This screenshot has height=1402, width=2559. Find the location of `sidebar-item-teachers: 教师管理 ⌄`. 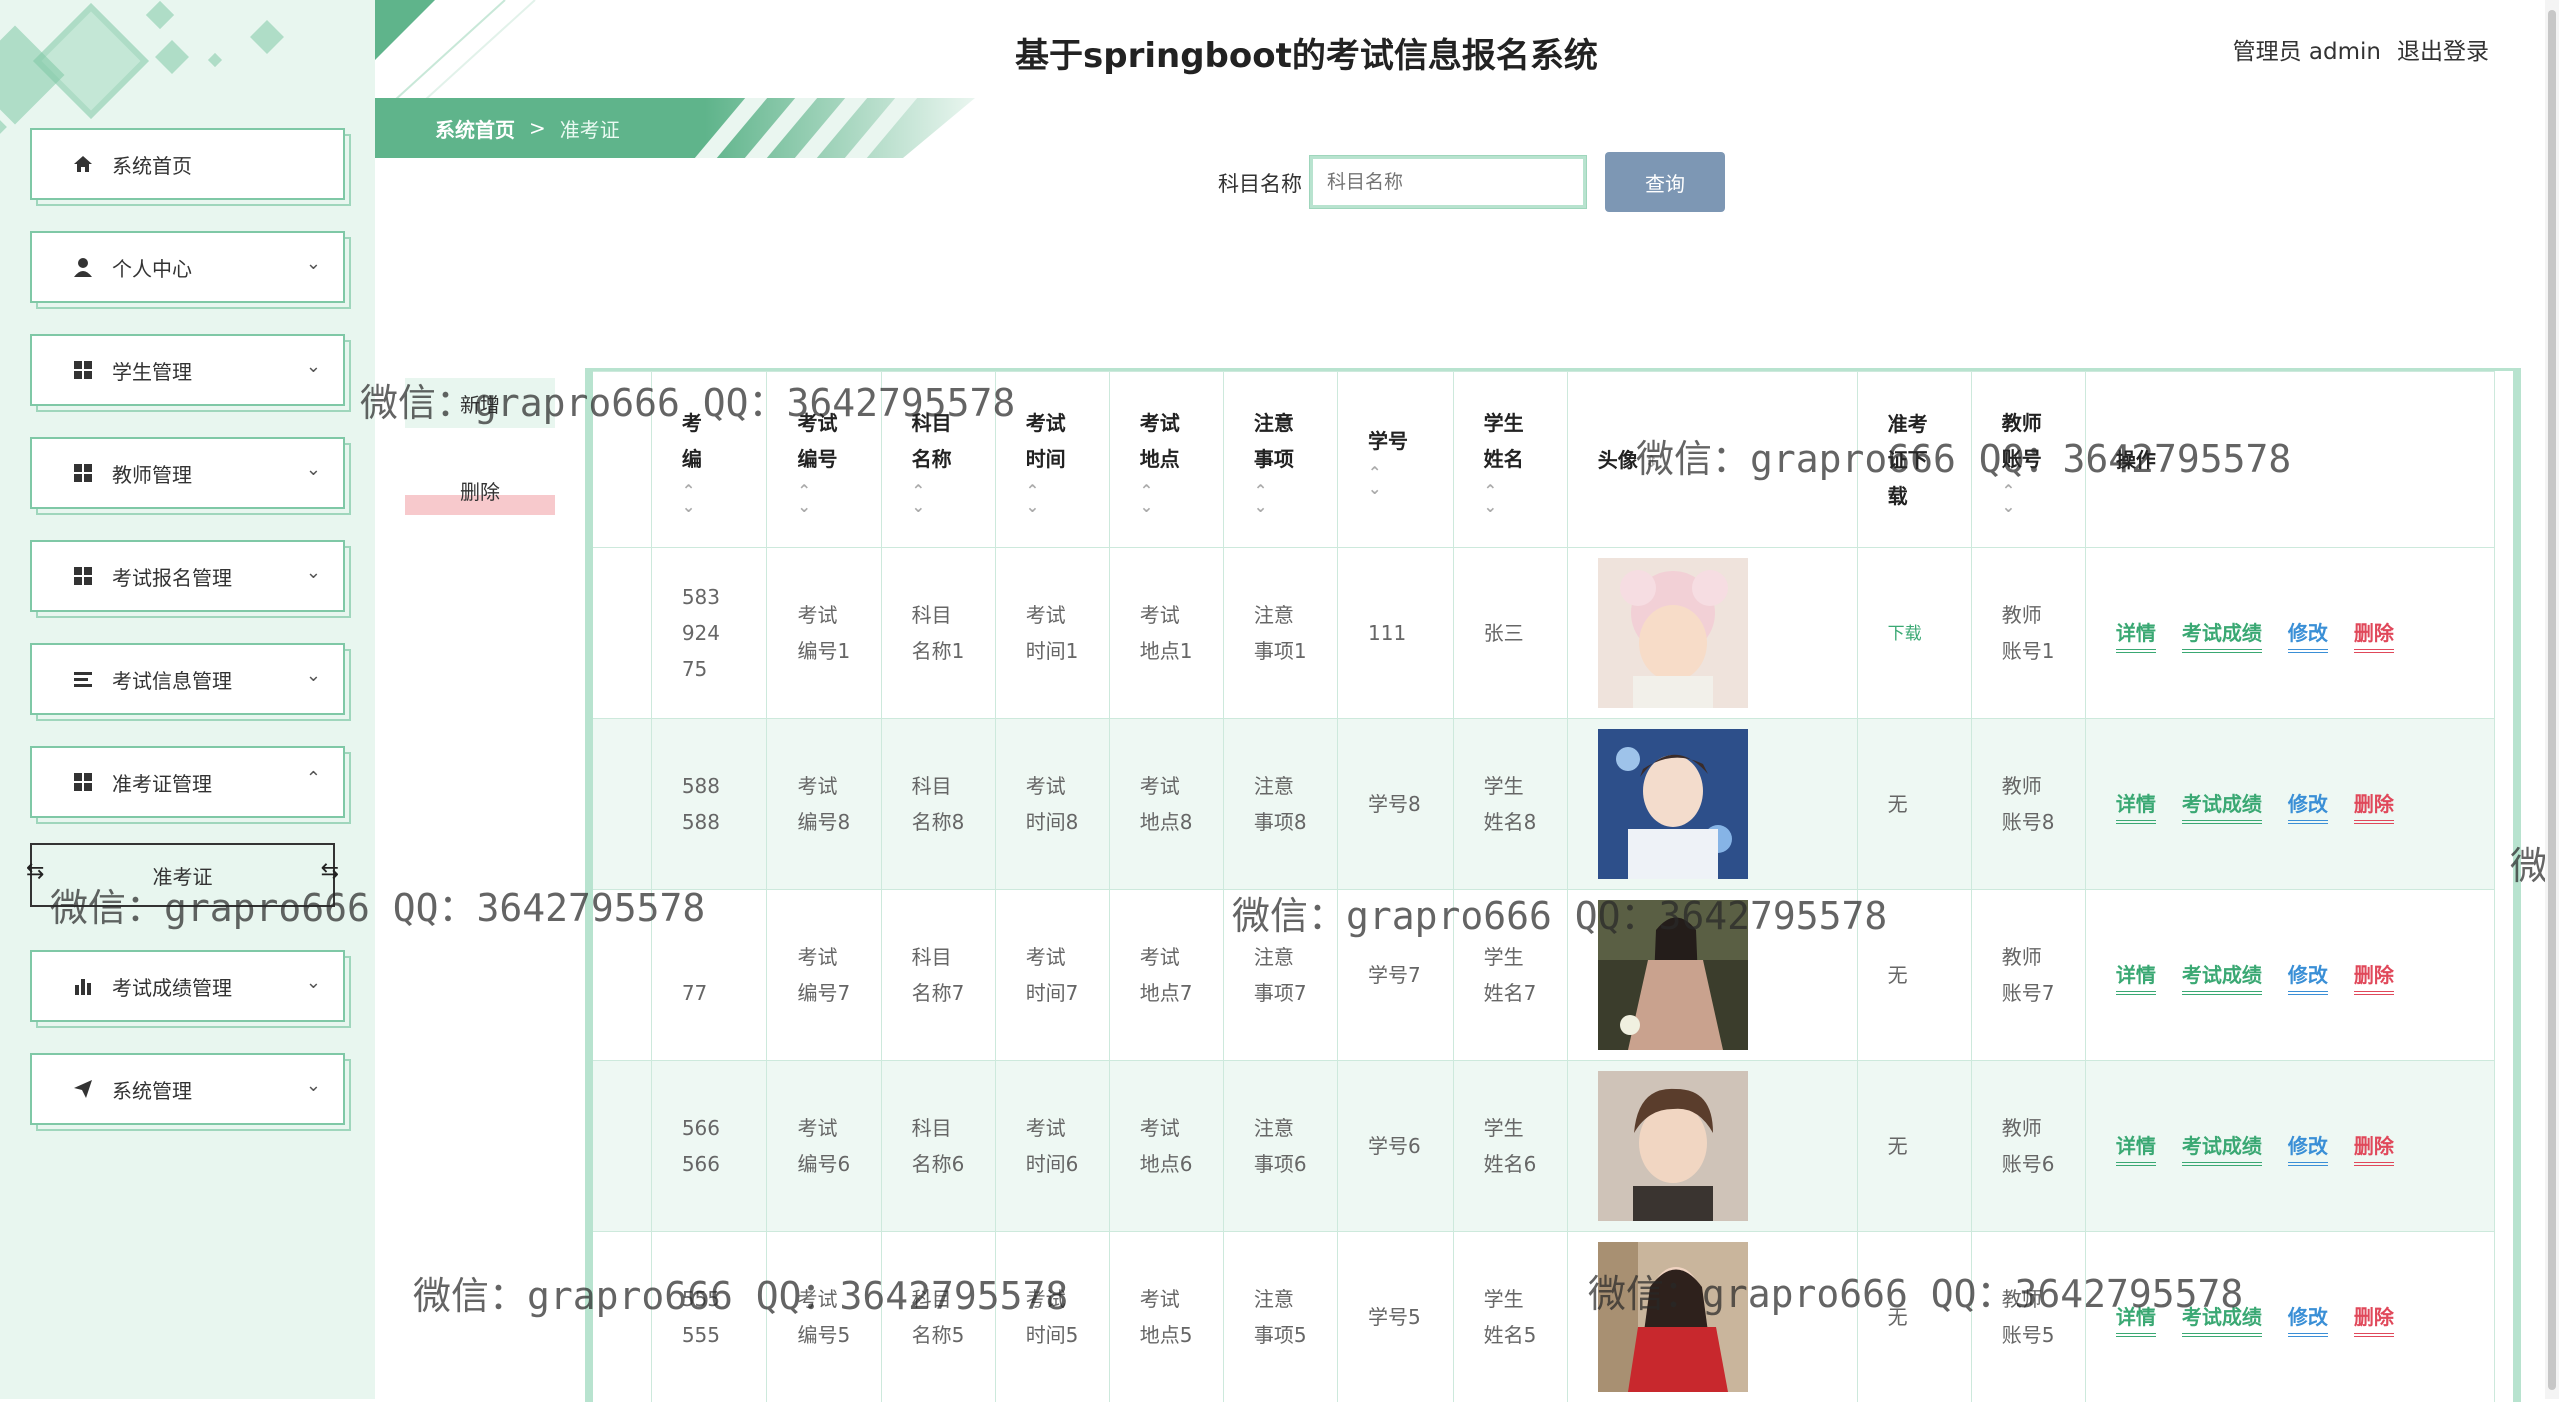

sidebar-item-teachers: 教师管理 ⌄ is located at coordinates (187, 473).